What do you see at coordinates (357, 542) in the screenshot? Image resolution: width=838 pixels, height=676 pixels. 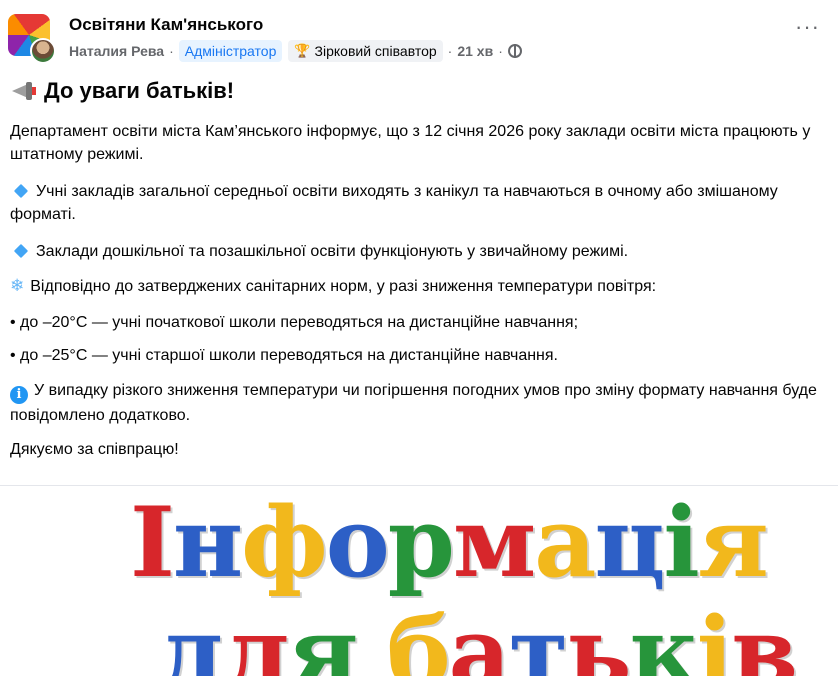 I see `image-letter: о` at bounding box center [357, 542].